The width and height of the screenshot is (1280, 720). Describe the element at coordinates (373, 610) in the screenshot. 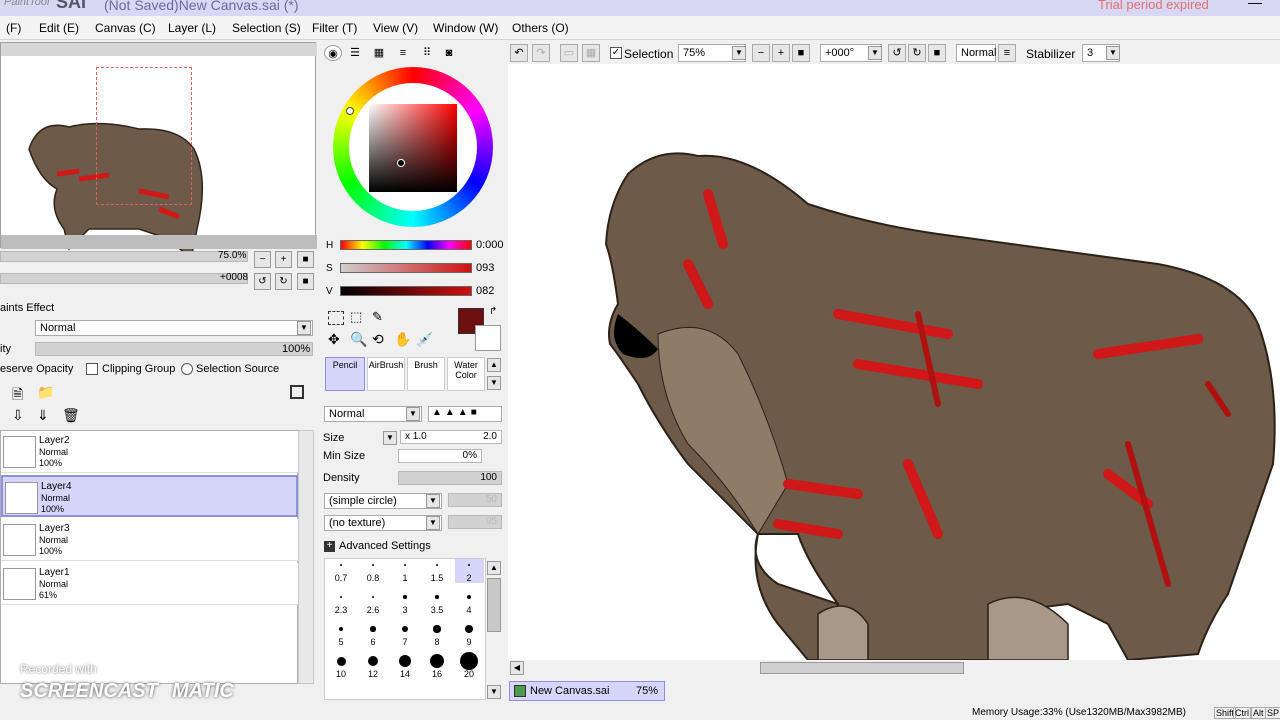

I see `brush-size-label: 2.6` at that location.